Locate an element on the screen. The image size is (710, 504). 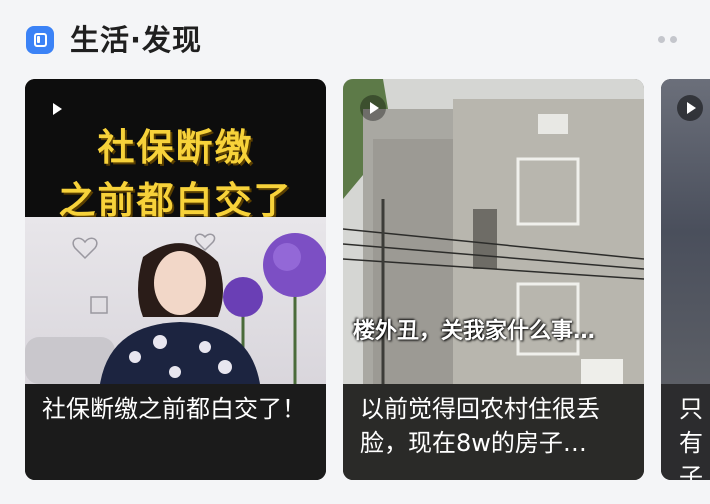
more-dots-icon is located at coordinates (671, 39).